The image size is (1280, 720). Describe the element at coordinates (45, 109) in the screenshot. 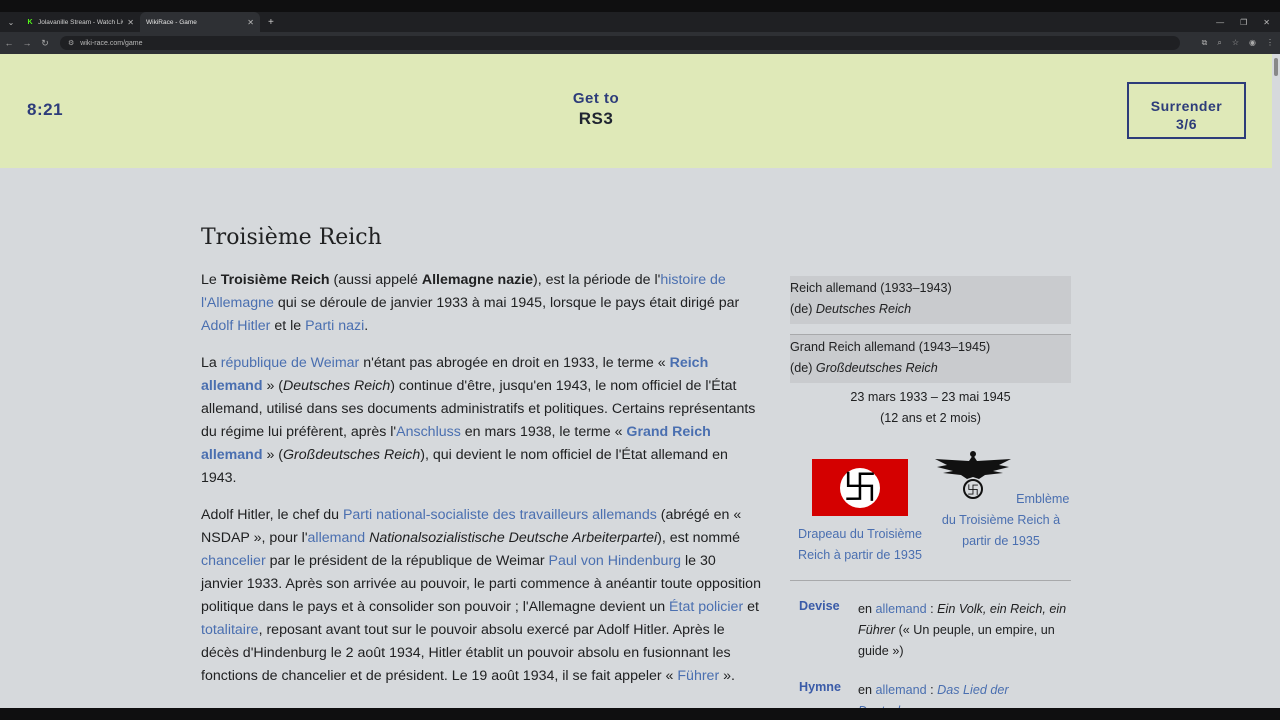

I see `game-timer: 8:21` at that location.